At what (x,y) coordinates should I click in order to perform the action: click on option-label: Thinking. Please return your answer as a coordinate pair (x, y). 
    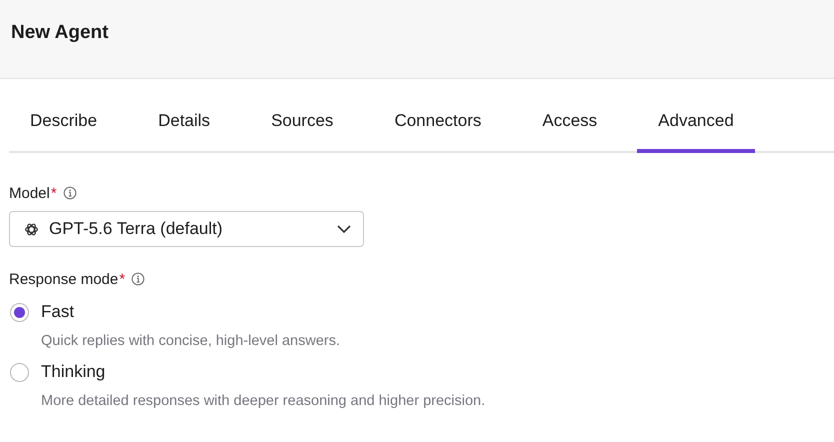
    Looking at the image, I should click on (73, 372).